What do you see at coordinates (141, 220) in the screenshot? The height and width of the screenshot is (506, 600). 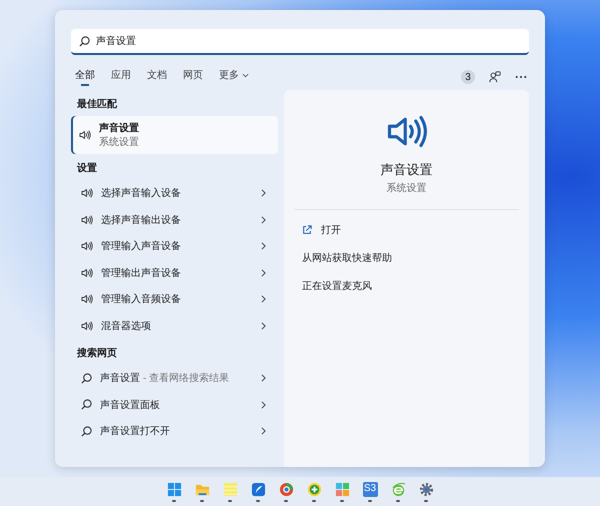 I see `result-label: 选择声音输出设备` at bounding box center [141, 220].